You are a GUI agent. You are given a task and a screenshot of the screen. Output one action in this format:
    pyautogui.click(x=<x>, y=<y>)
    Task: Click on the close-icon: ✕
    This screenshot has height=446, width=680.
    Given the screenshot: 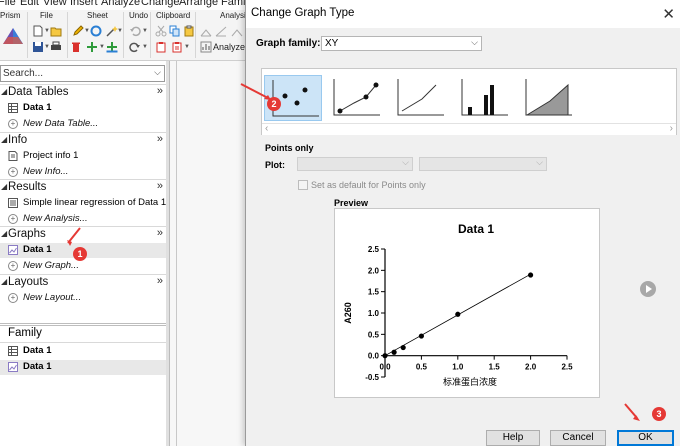 What is the action you would take?
    pyautogui.click(x=668, y=14)
    